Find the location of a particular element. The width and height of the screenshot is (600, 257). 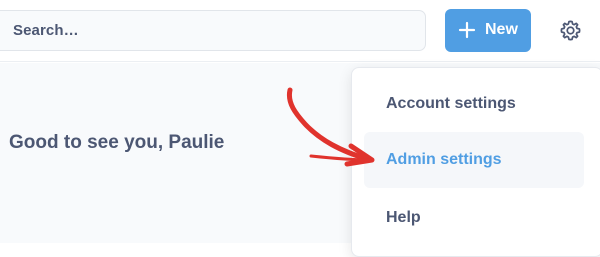

greeting-heading: Good to see you, Paulie is located at coordinates (117, 142).